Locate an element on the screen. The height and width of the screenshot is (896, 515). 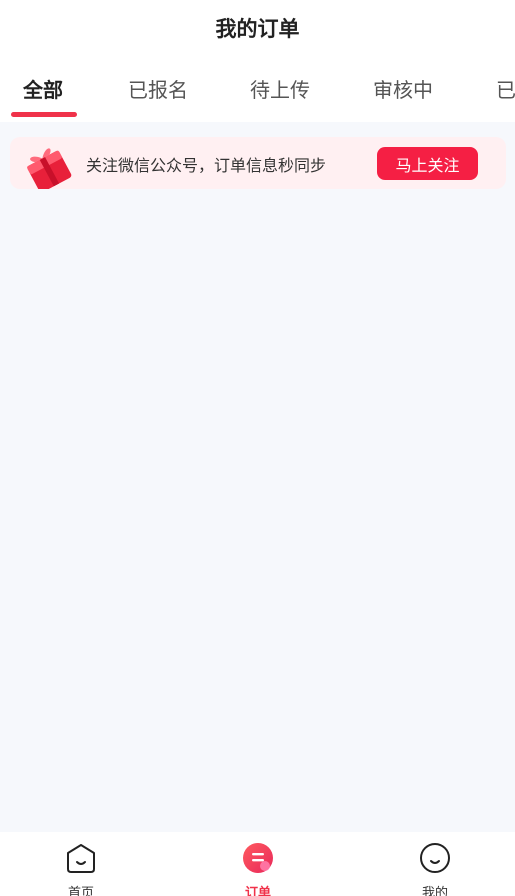
banner-message: 关注微信公众号，订单信息秒同步 is located at coordinates (206, 165).